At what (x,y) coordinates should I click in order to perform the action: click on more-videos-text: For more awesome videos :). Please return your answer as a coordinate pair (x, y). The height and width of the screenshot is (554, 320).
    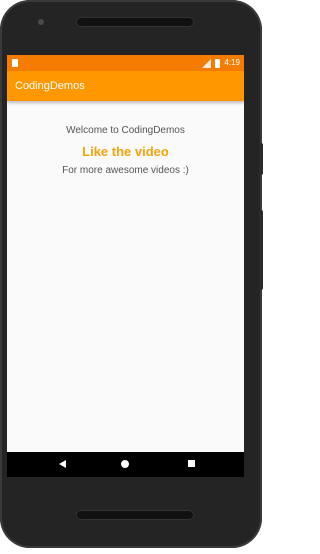
    Looking at the image, I should click on (125, 170).